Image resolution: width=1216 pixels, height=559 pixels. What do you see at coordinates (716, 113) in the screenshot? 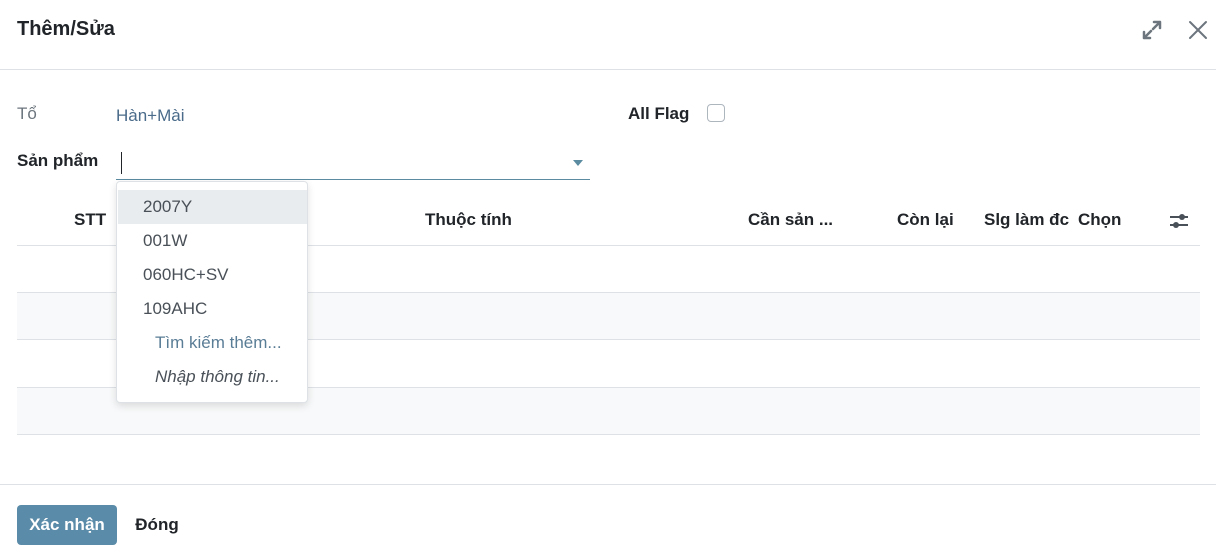
I see `all-flag-checkbox` at bounding box center [716, 113].